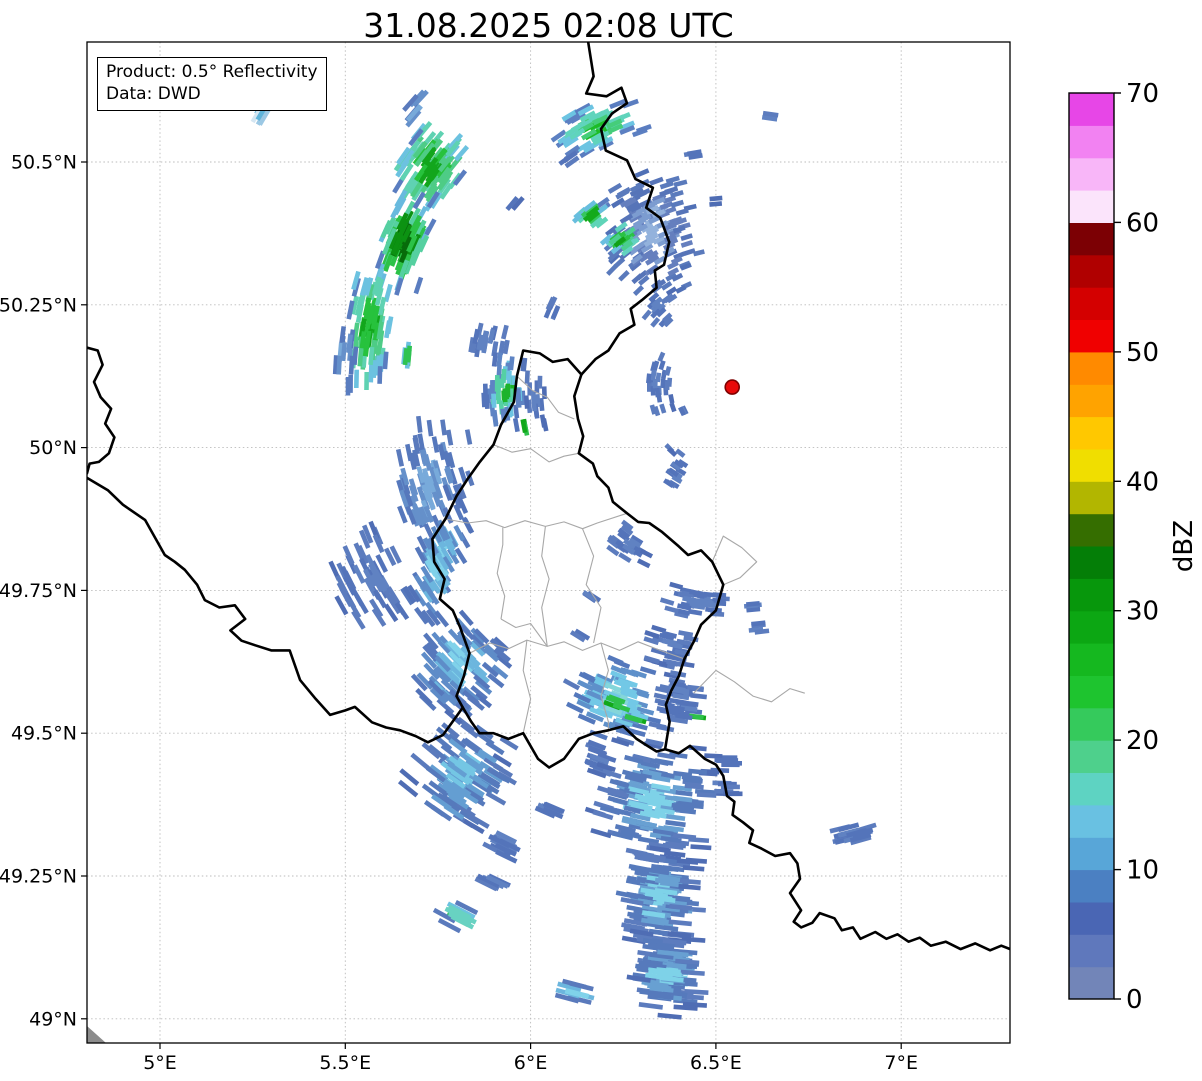  I want to click on svg-text: 49.5°N, so click(44, 734).